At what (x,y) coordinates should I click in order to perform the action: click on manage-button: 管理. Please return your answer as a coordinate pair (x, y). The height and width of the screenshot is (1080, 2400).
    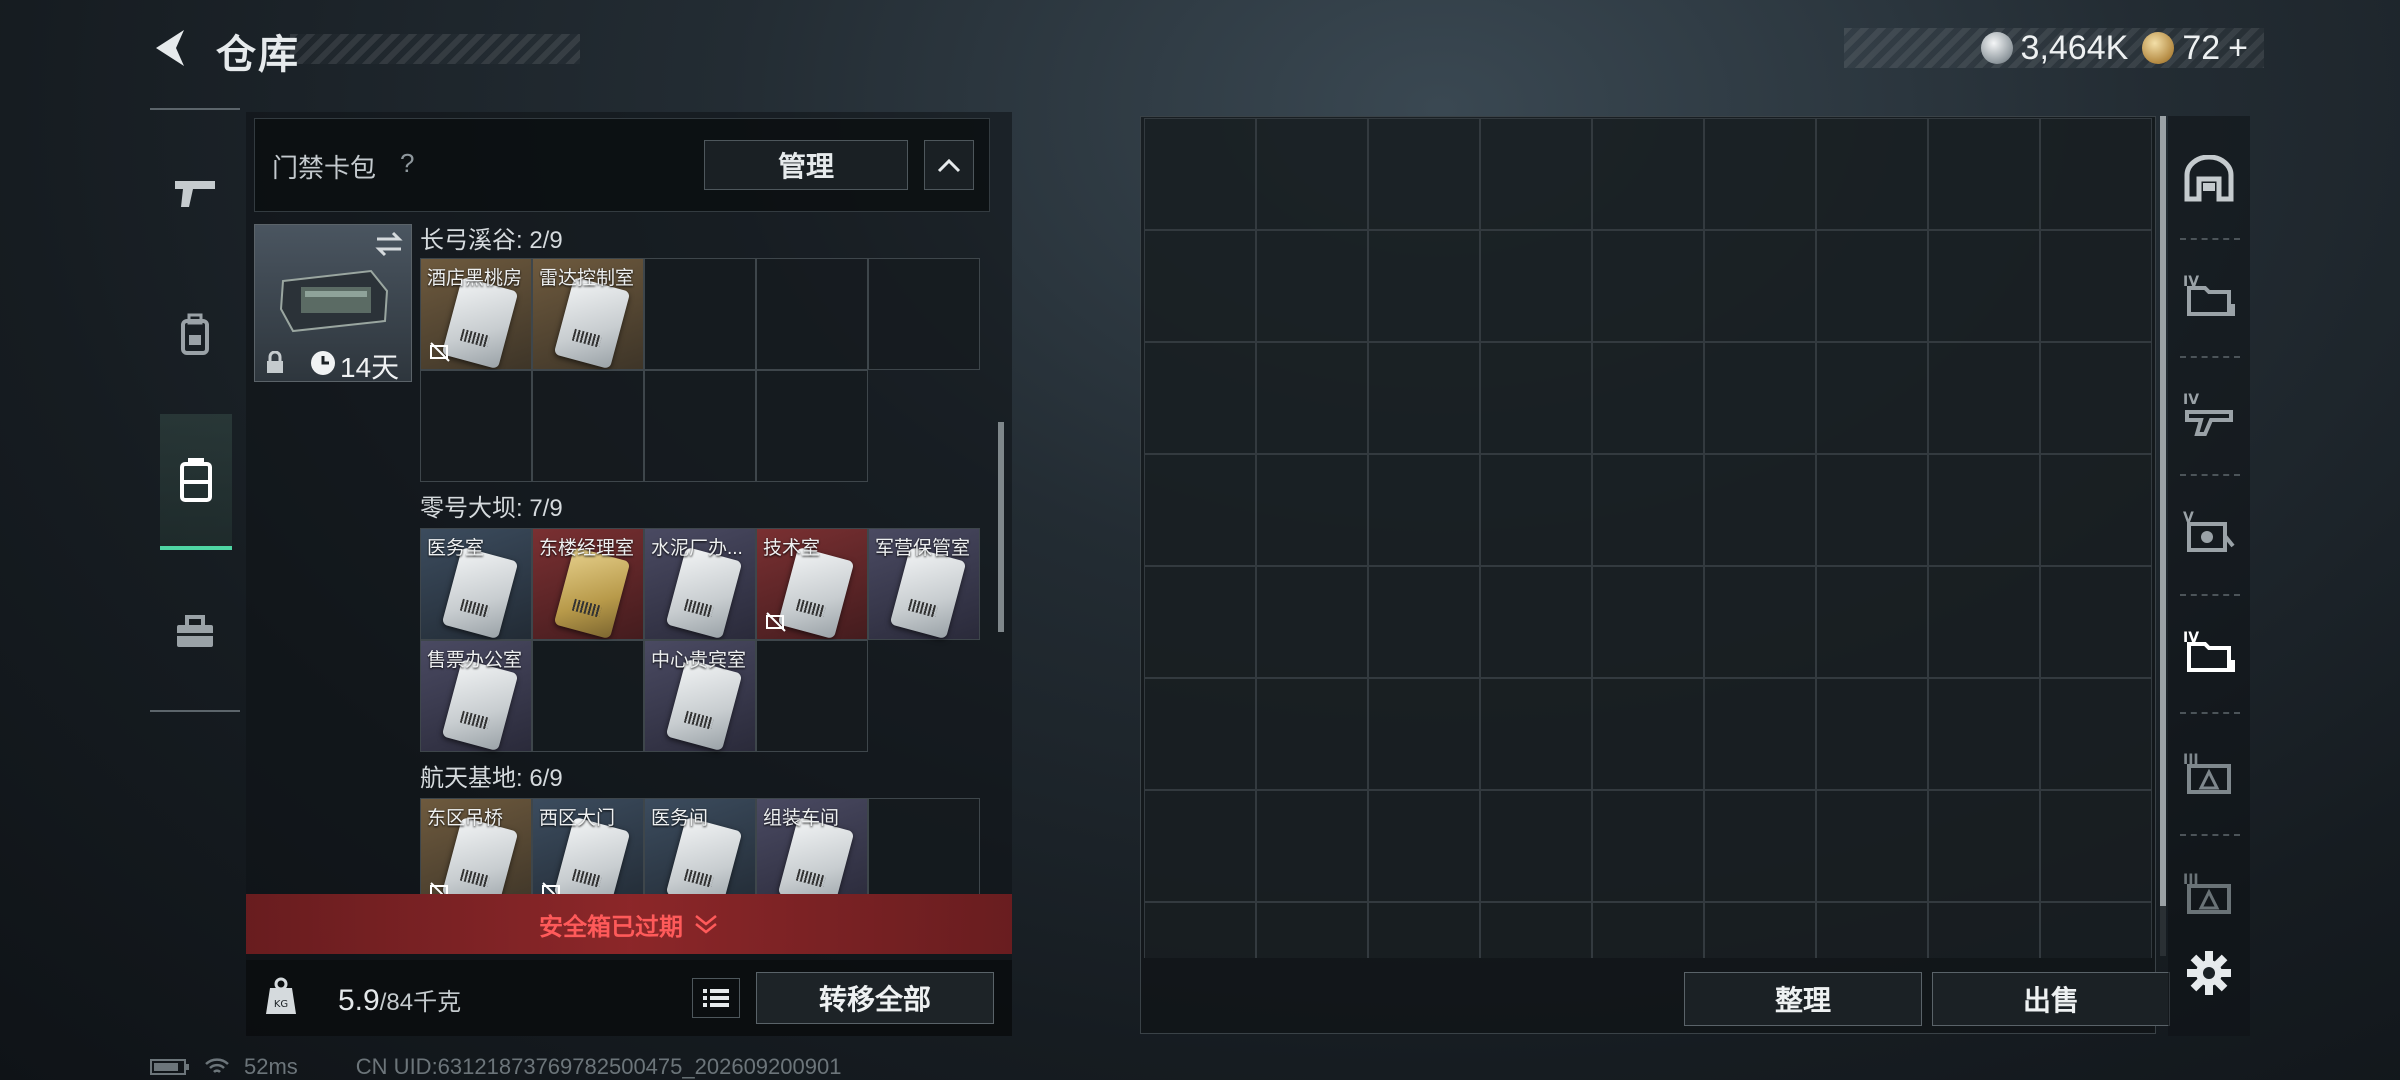
    Looking at the image, I should click on (806, 165).